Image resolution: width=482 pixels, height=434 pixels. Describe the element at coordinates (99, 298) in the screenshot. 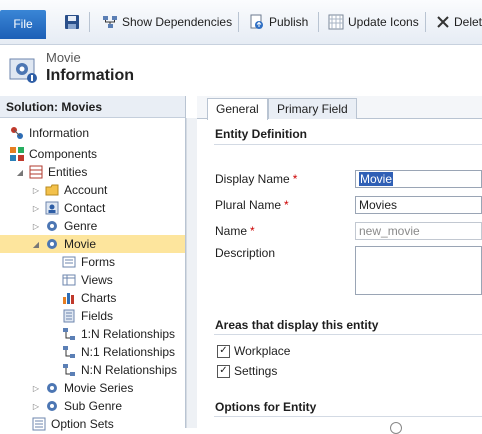

I see `nav-item-label: Charts` at that location.